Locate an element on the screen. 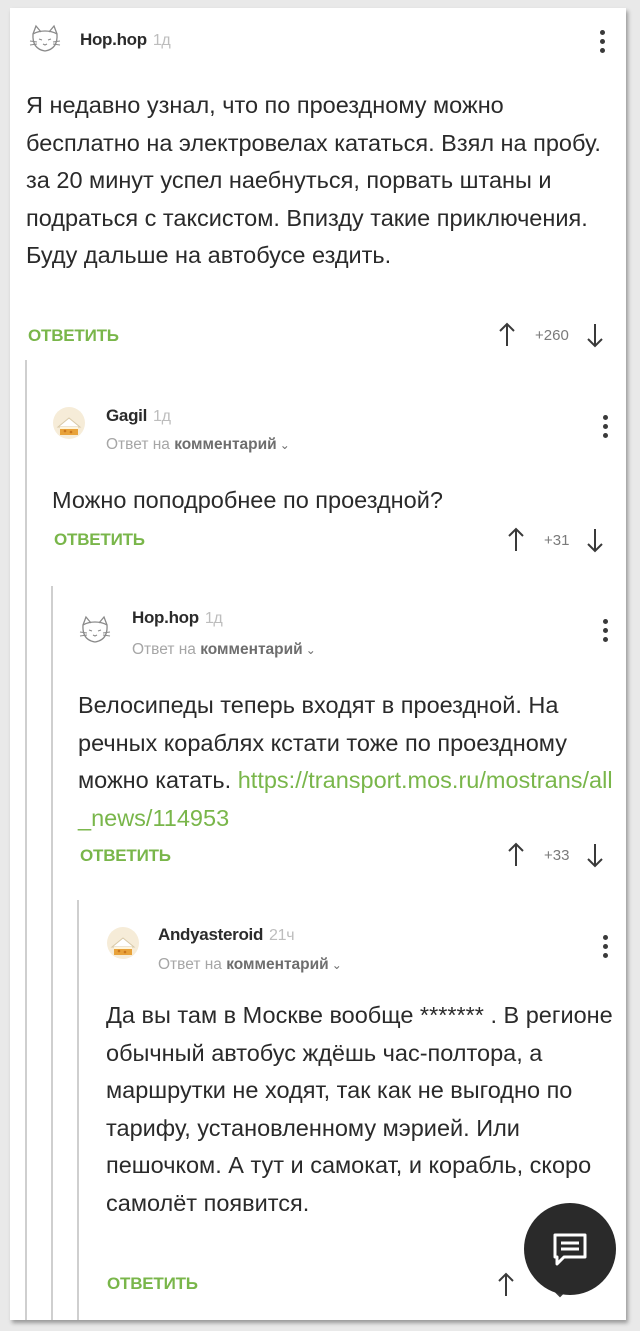  chevron-down-icon: ⌄ is located at coordinates (336, 965).